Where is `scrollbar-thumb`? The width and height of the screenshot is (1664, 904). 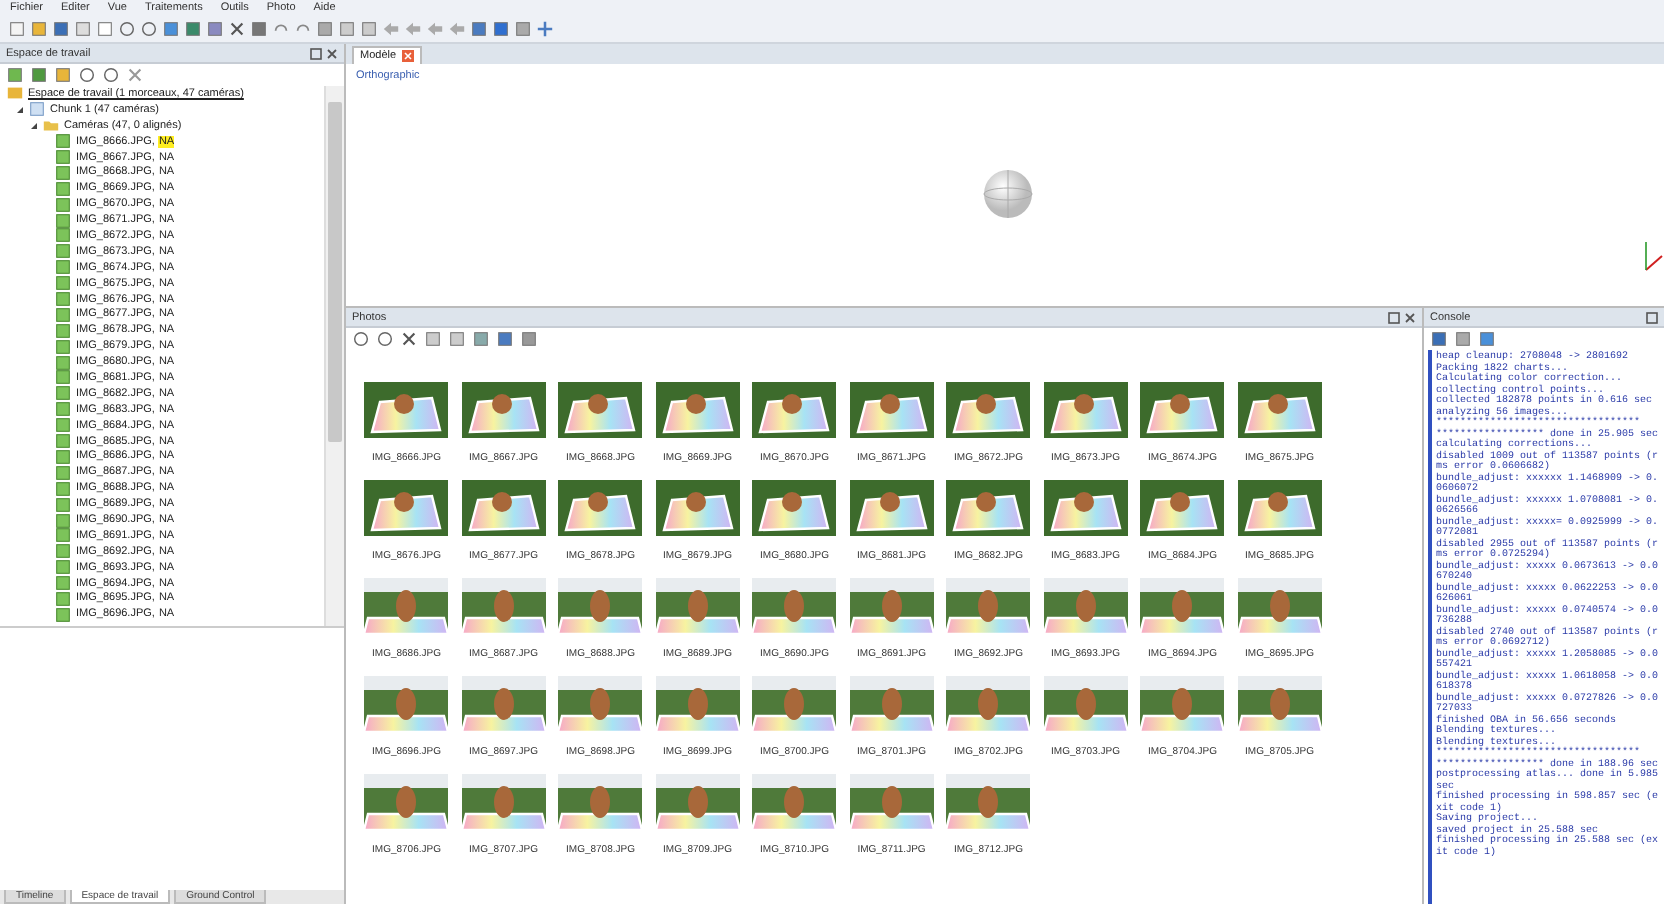
scrollbar-thumb is located at coordinates (335, 272).